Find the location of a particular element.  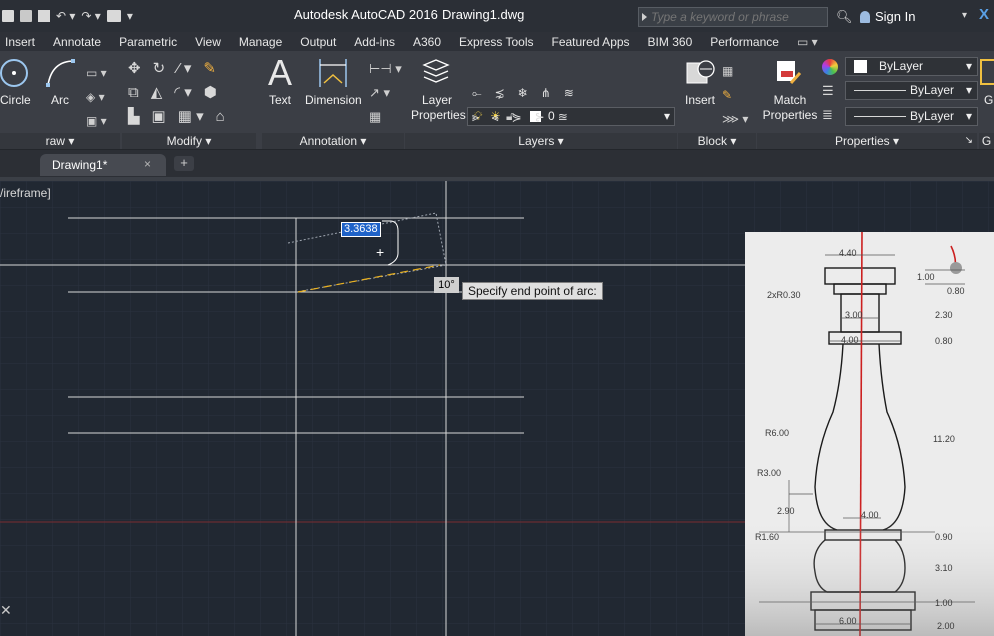

sign-in-dropdown-icon: ▾ is located at coordinates (964, 15).